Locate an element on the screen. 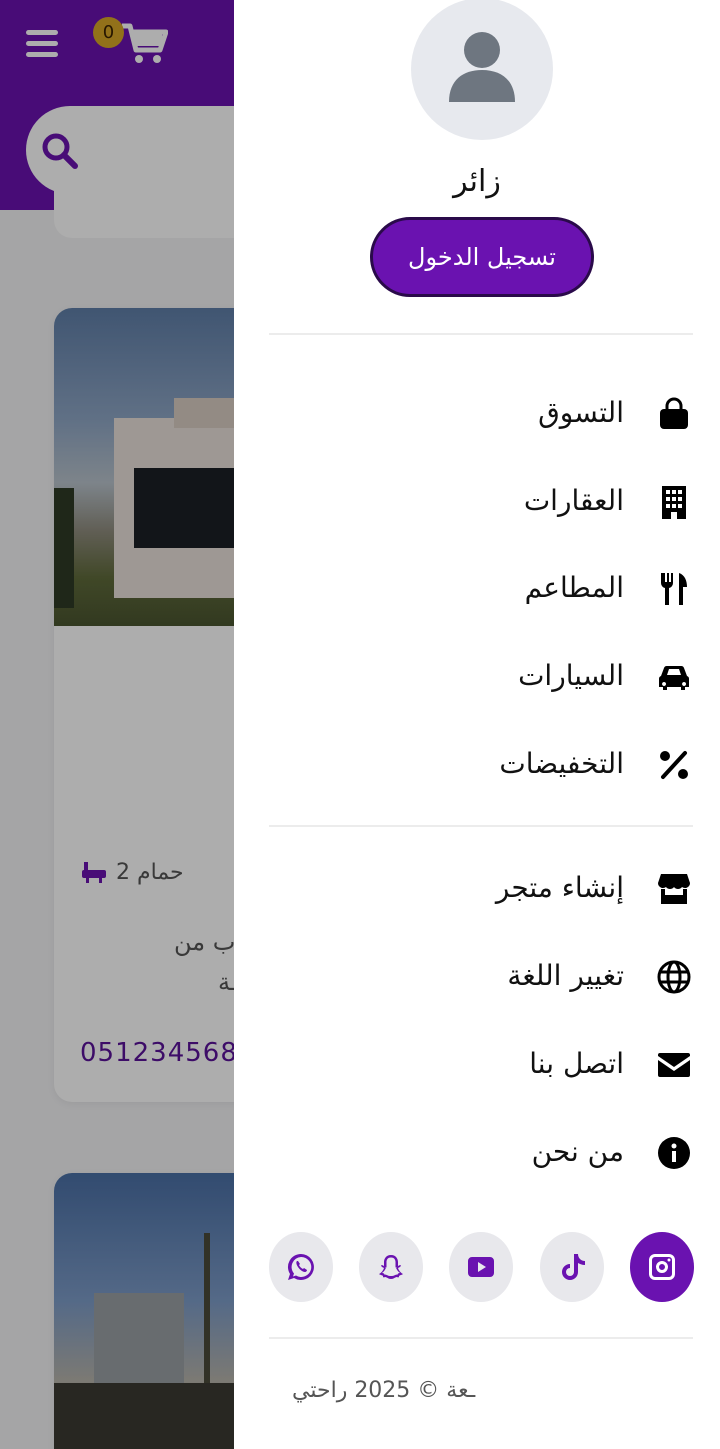  menu-item-change-language: تغيير اللغة is located at coordinates (477, 977).